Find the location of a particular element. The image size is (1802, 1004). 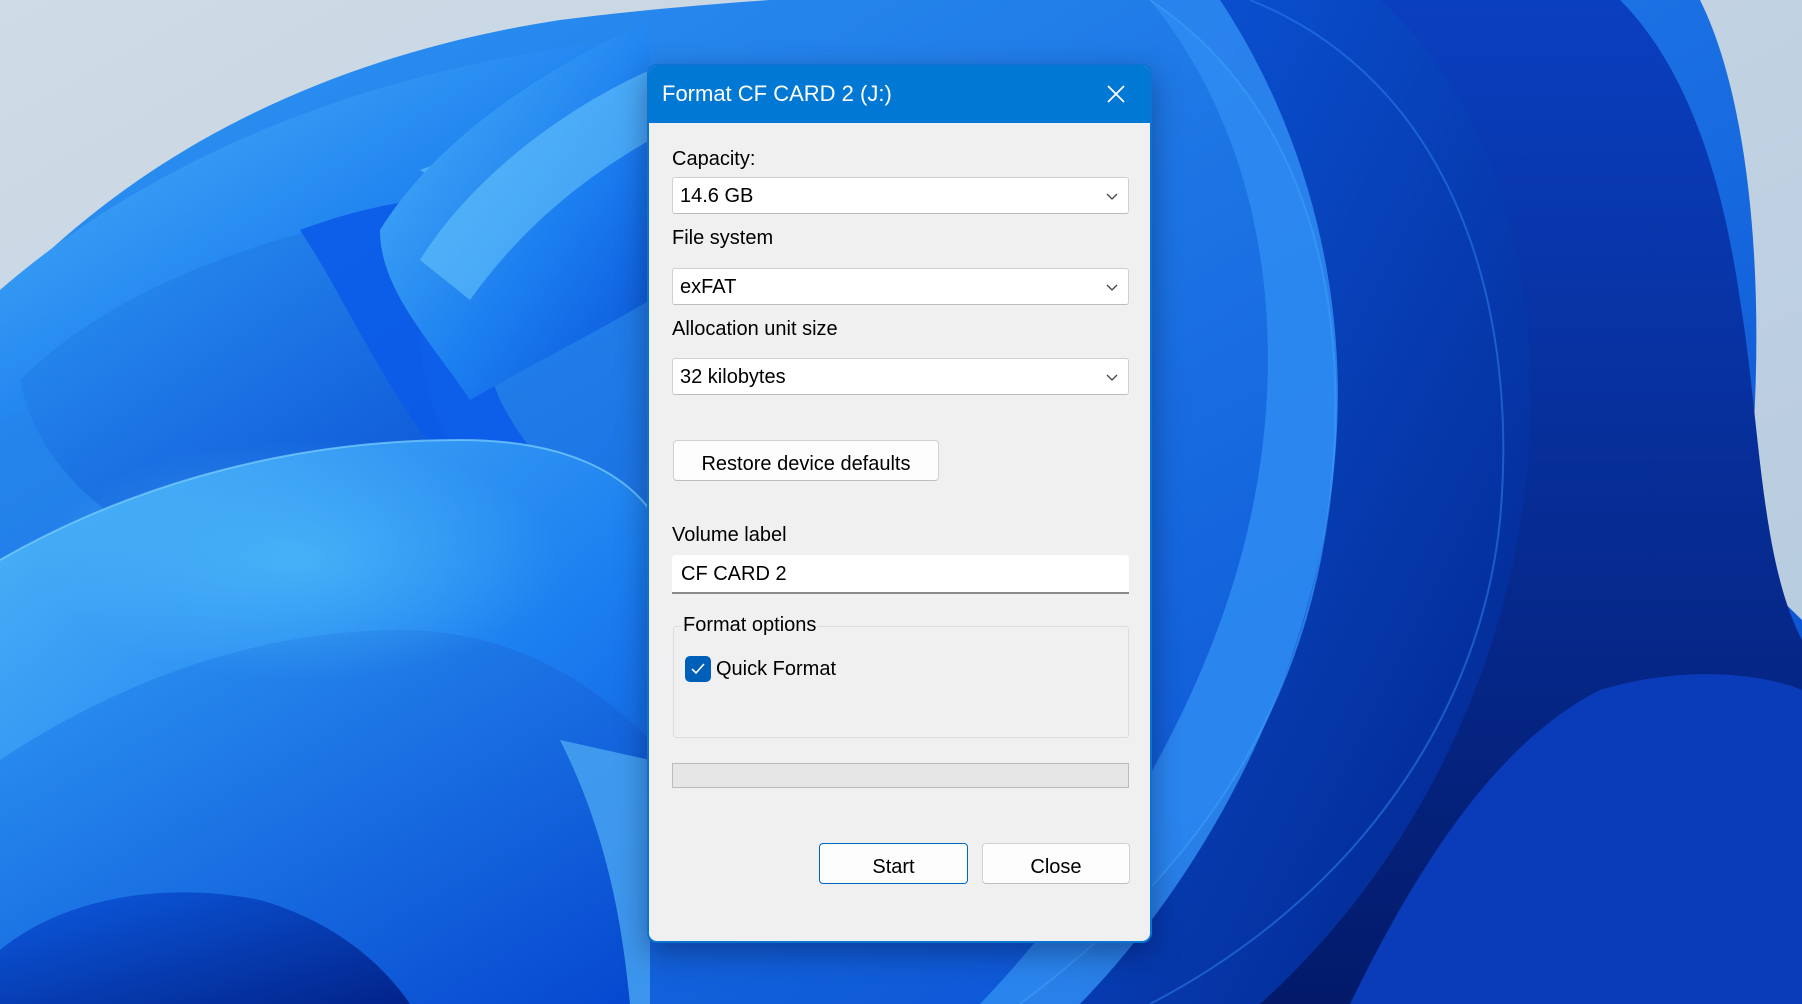

checkbox-checked is located at coordinates (698, 669).